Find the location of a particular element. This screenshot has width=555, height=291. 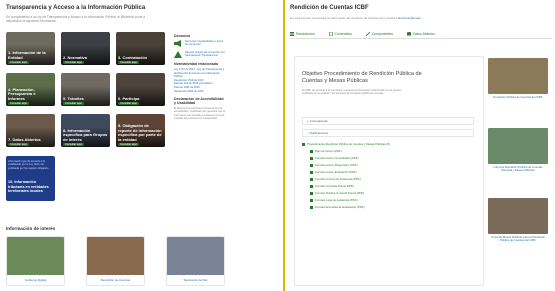

category-tile: 5. Trámites Consultar aquí is located at coordinates (85, 89).